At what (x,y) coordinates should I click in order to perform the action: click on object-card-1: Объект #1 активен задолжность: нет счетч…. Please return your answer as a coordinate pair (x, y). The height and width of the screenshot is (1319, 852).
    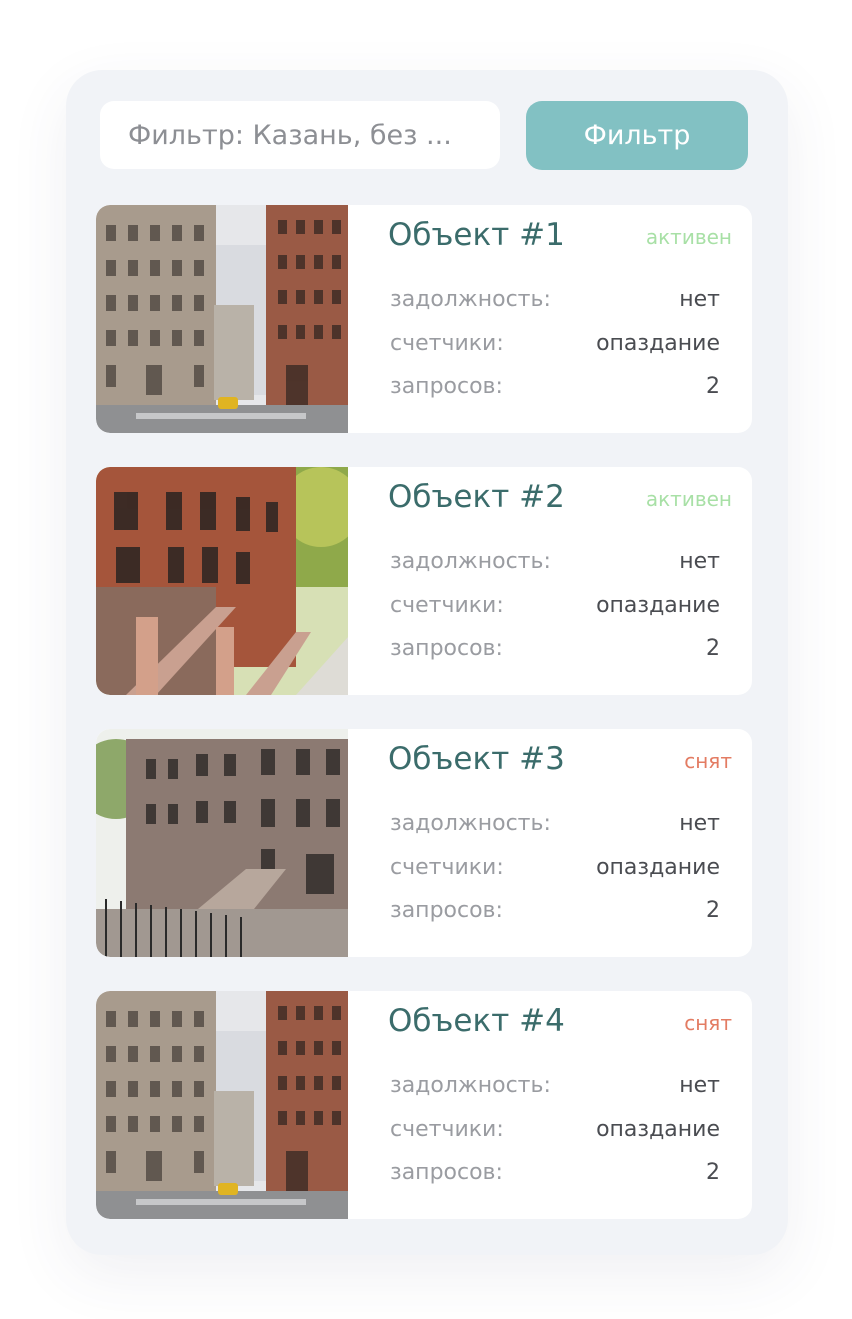
    Looking at the image, I should click on (424, 319).